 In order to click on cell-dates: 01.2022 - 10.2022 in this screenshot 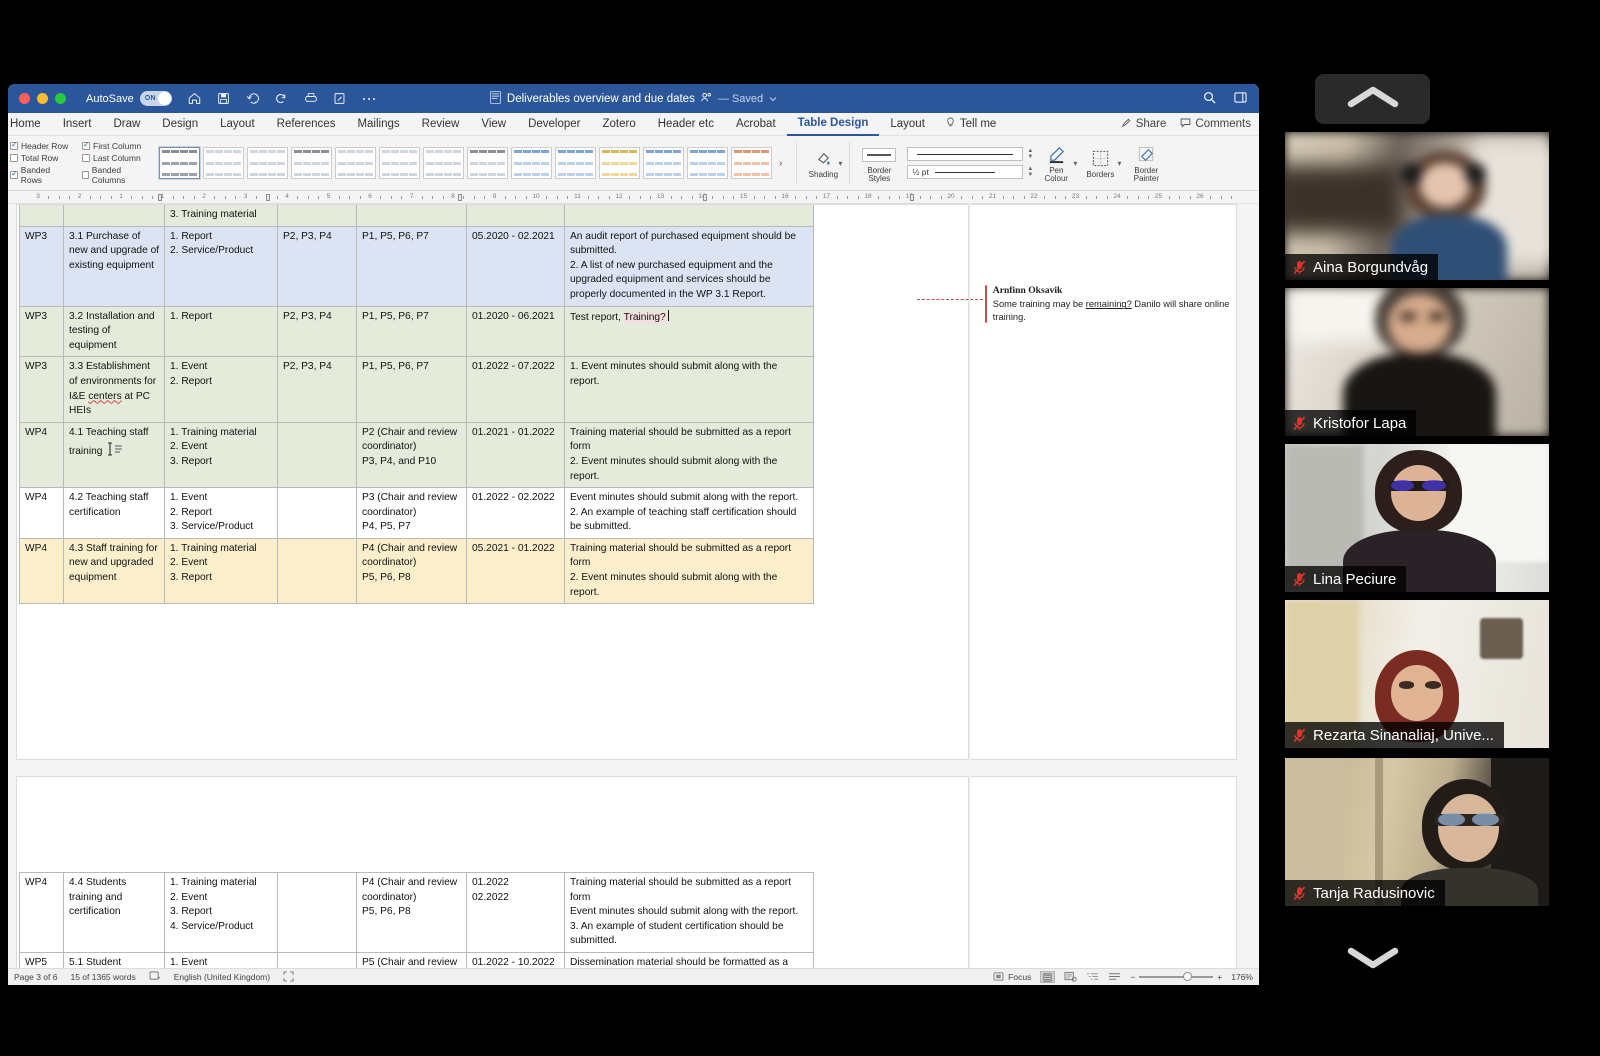, I will do `click(515, 959)`.